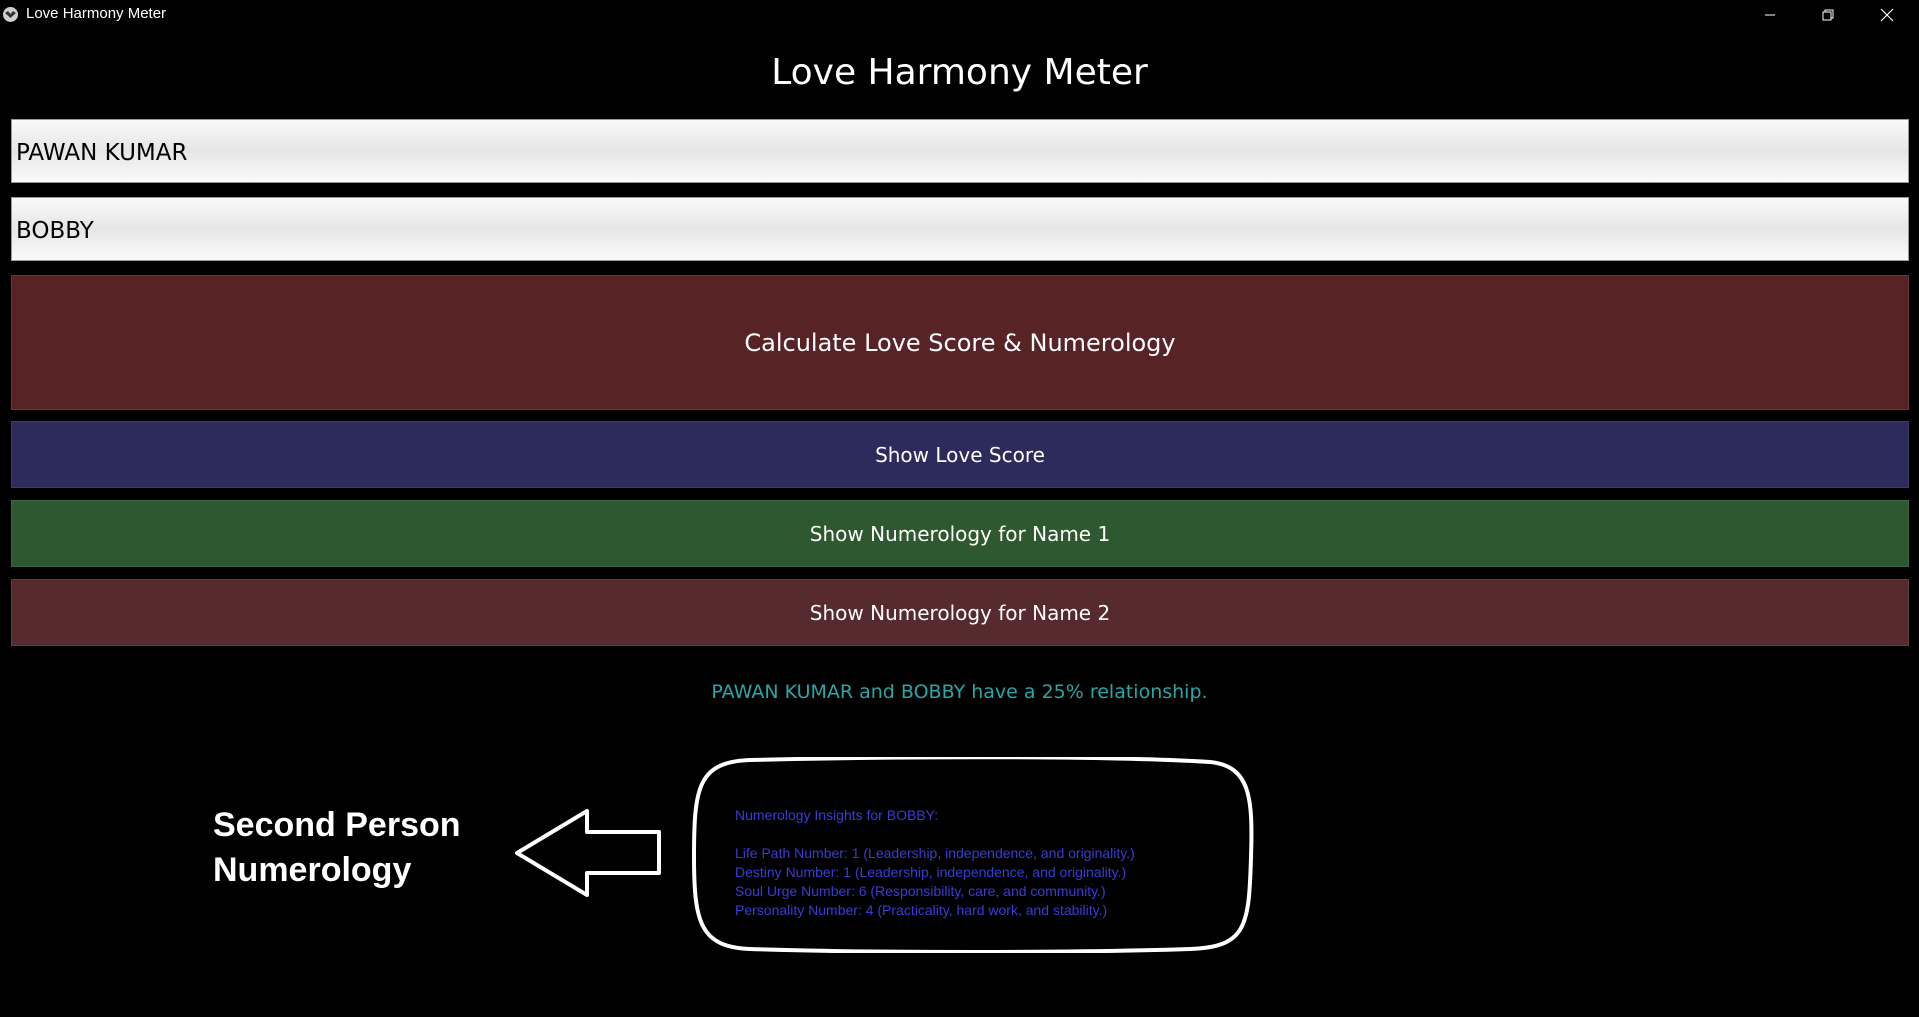 Image resolution: width=1919 pixels, height=1017 pixels. What do you see at coordinates (959, 72) in the screenshot?
I see `app-heading: Love Harmony Meter` at bounding box center [959, 72].